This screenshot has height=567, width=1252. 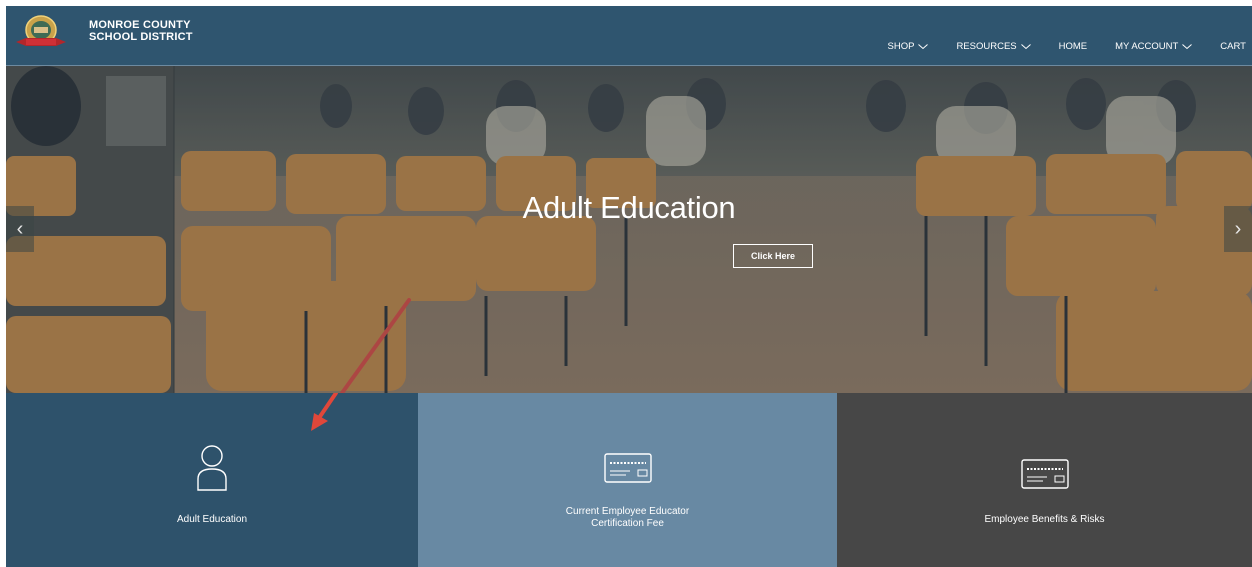 I want to click on user-icon, so click(x=212, y=468).